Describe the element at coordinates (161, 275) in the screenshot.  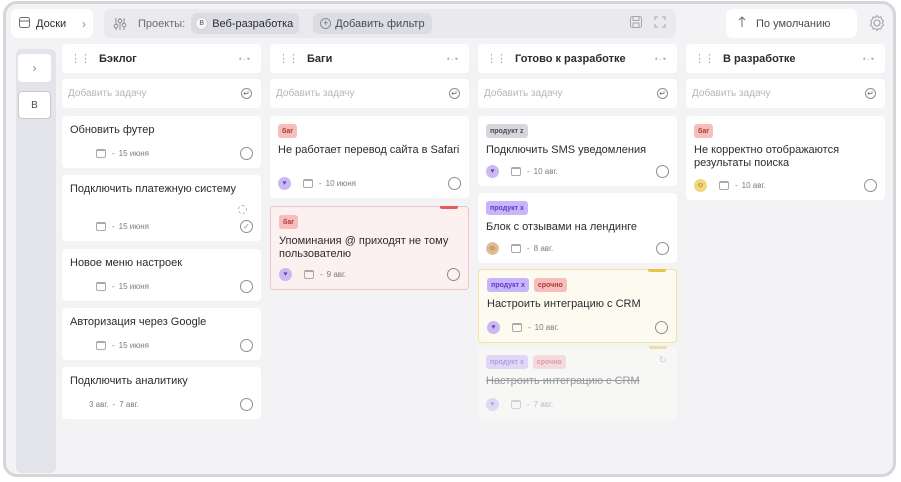
I see `task-card: Новое меню настроек - 15 июня` at that location.